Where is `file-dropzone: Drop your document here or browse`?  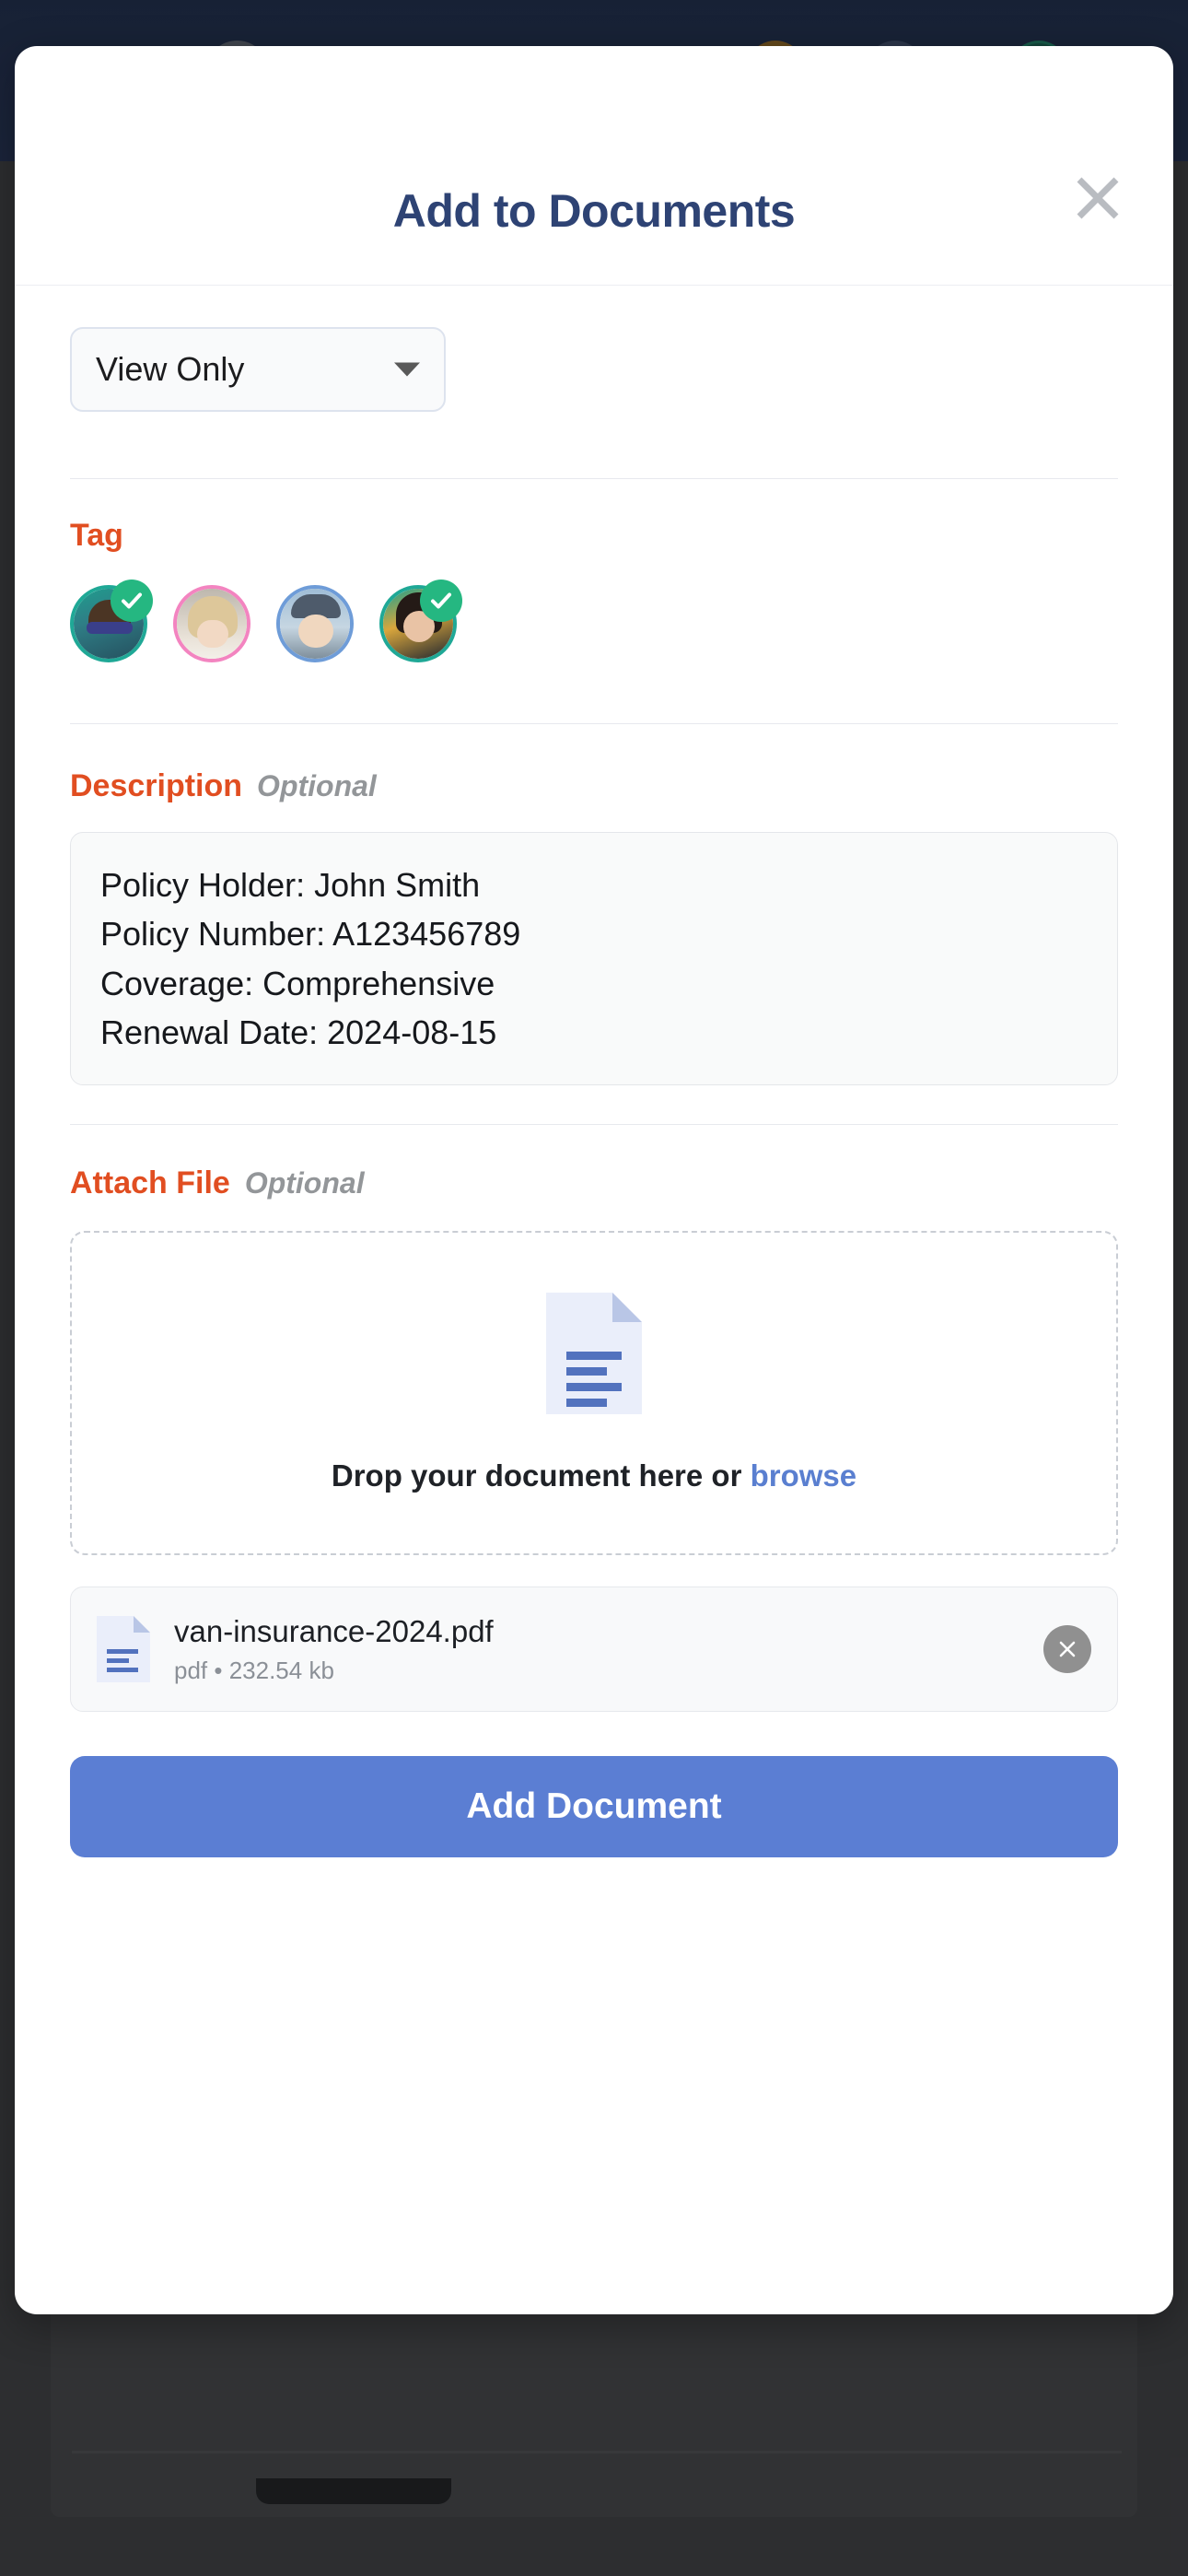 file-dropzone: Drop your document here or browse is located at coordinates (594, 1393).